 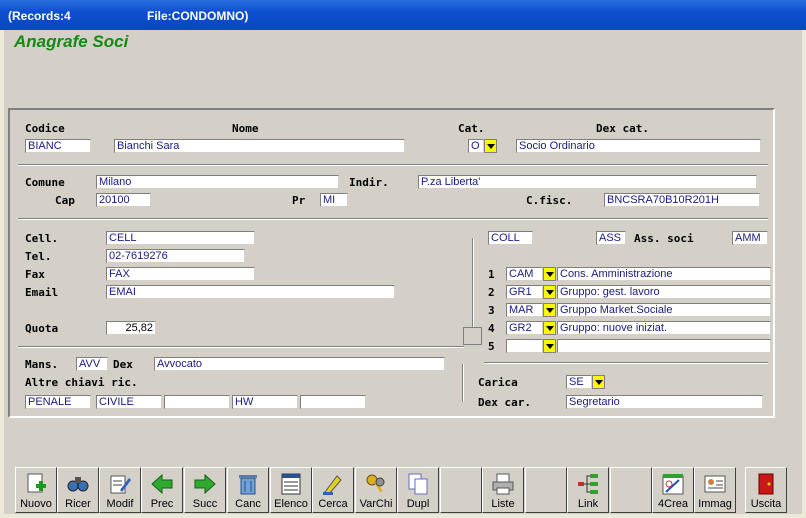 What do you see at coordinates (463, 383) in the screenshot?
I see `divider-vertical` at bounding box center [463, 383].